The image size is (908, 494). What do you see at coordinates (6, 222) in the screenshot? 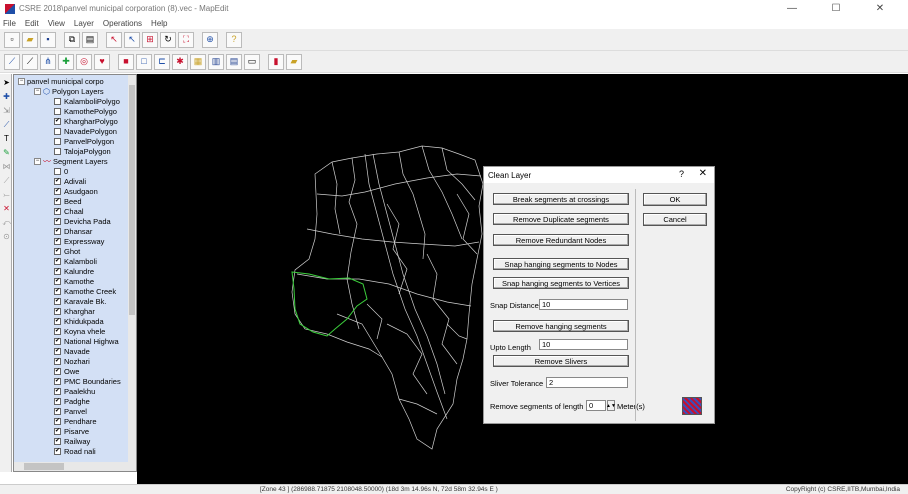
I see `undo-tool-icon: ⤺` at bounding box center [6, 222].